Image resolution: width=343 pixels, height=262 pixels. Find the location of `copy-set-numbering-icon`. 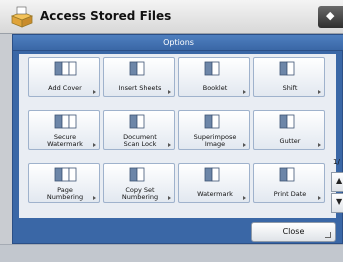

copy-set-numbering-icon is located at coordinates (137, 174).